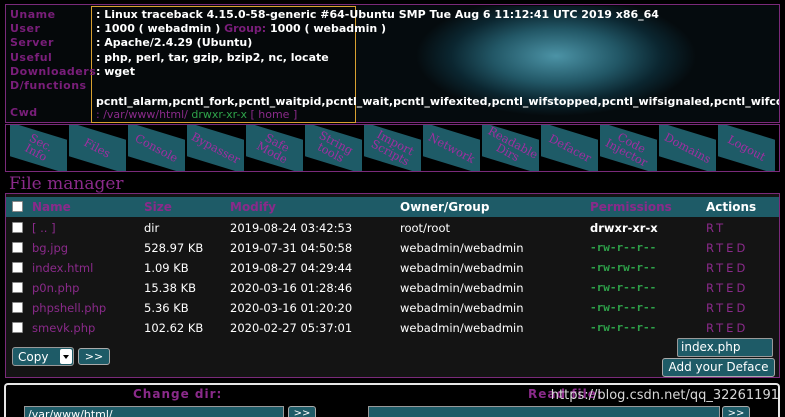 This screenshot has width=785, height=417. Describe the element at coordinates (69, 308) in the screenshot. I see `file-name-link: phpshell.php` at that location.